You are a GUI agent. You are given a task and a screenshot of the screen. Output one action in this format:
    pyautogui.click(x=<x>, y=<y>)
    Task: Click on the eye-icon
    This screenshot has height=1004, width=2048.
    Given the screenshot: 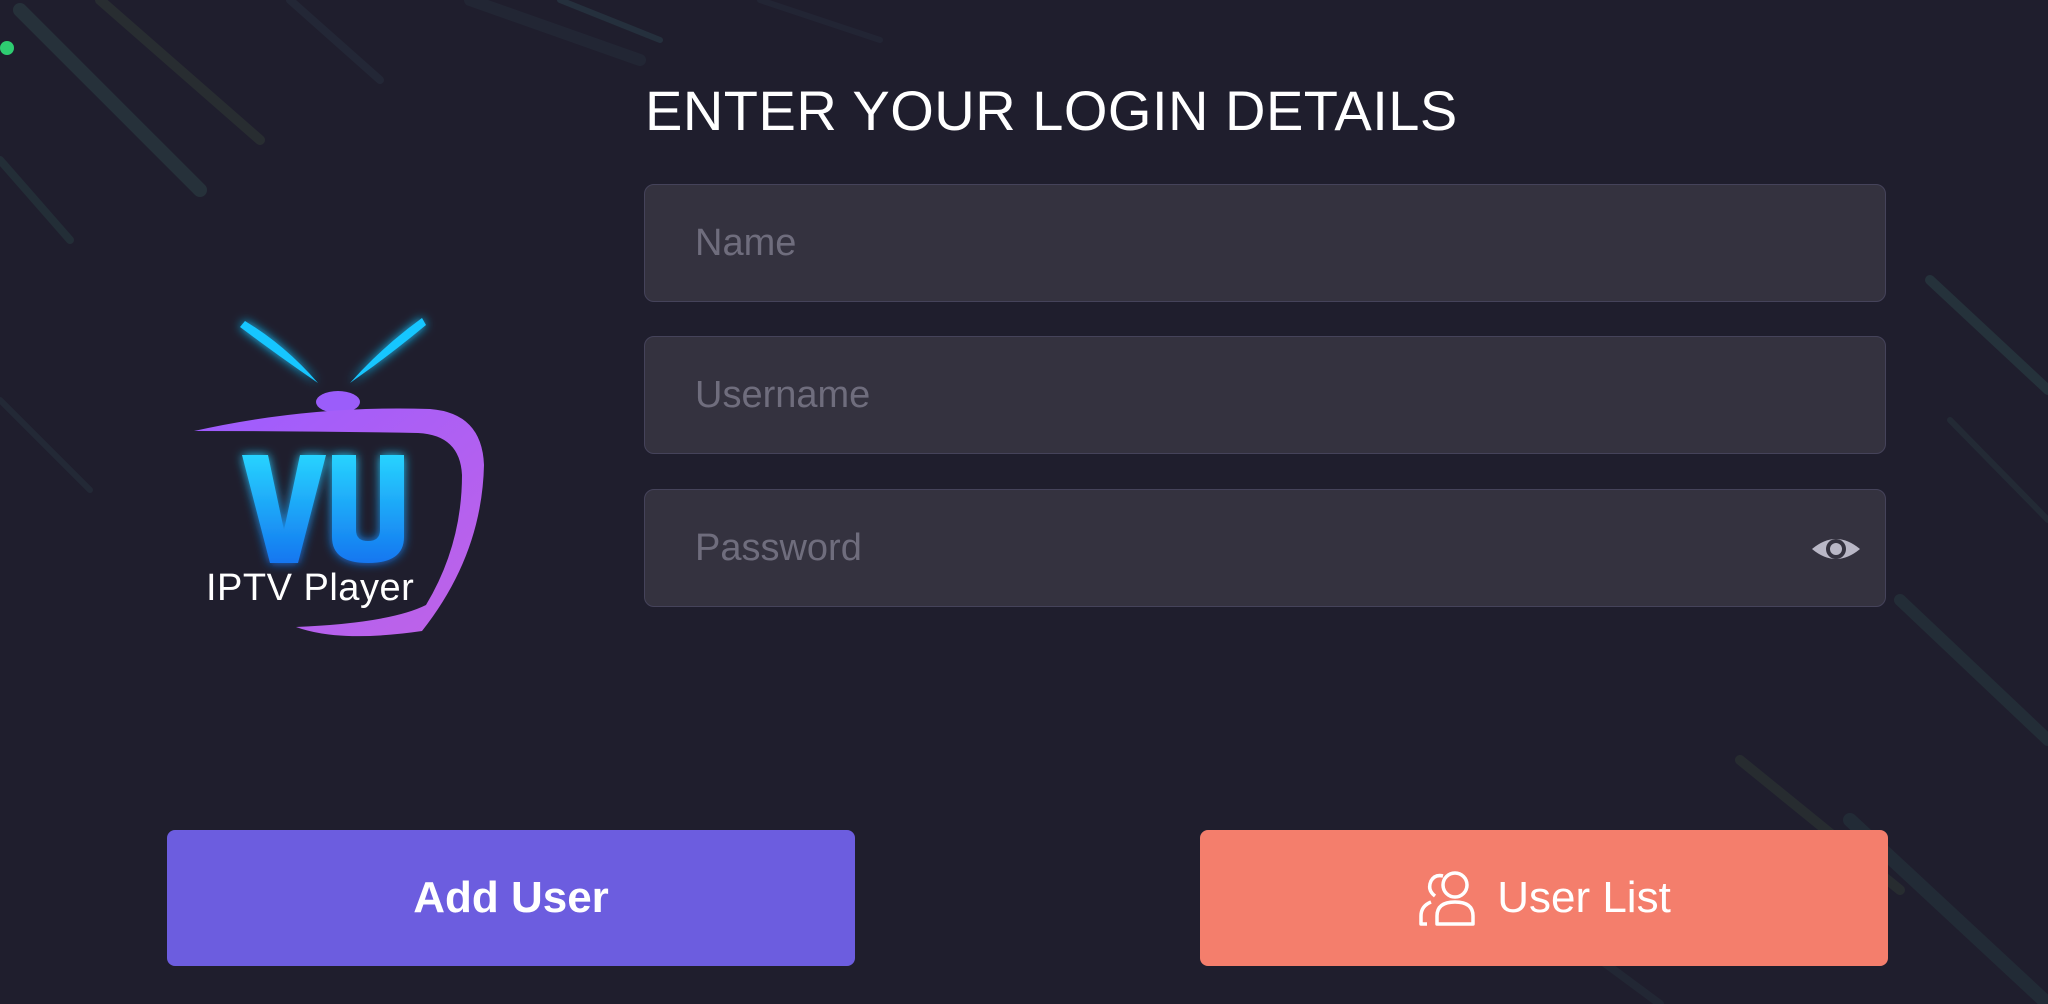 What is the action you would take?
    pyautogui.click(x=1836, y=549)
    